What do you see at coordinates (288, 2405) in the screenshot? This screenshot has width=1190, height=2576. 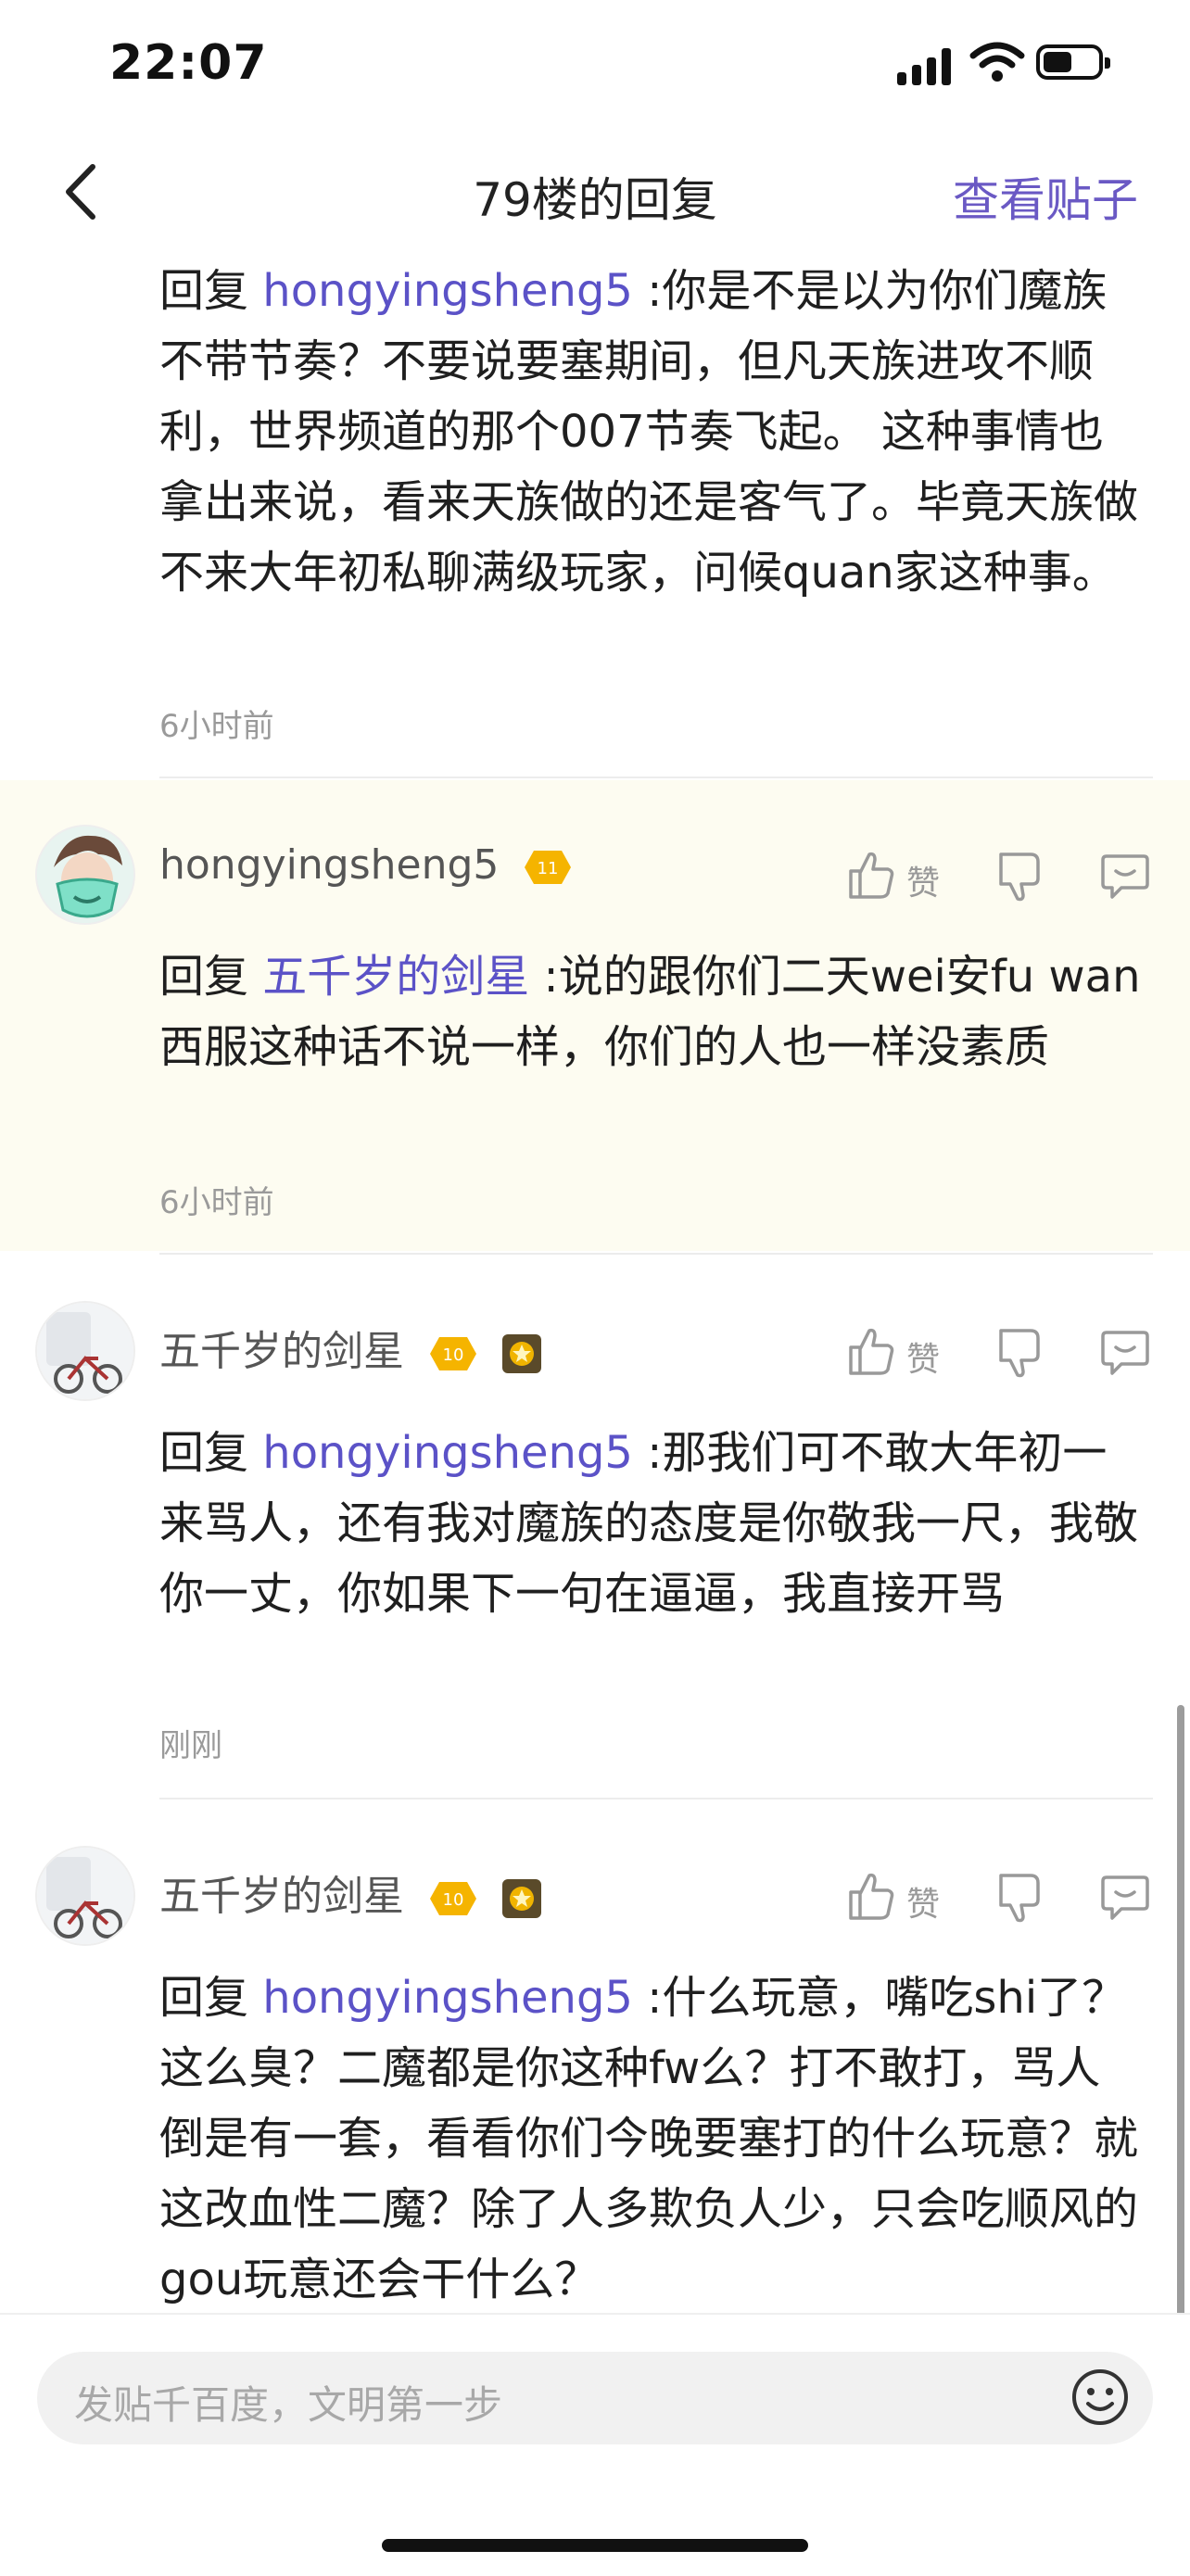 I see `input-placeholder: 发贴千百度，文明第一步` at bounding box center [288, 2405].